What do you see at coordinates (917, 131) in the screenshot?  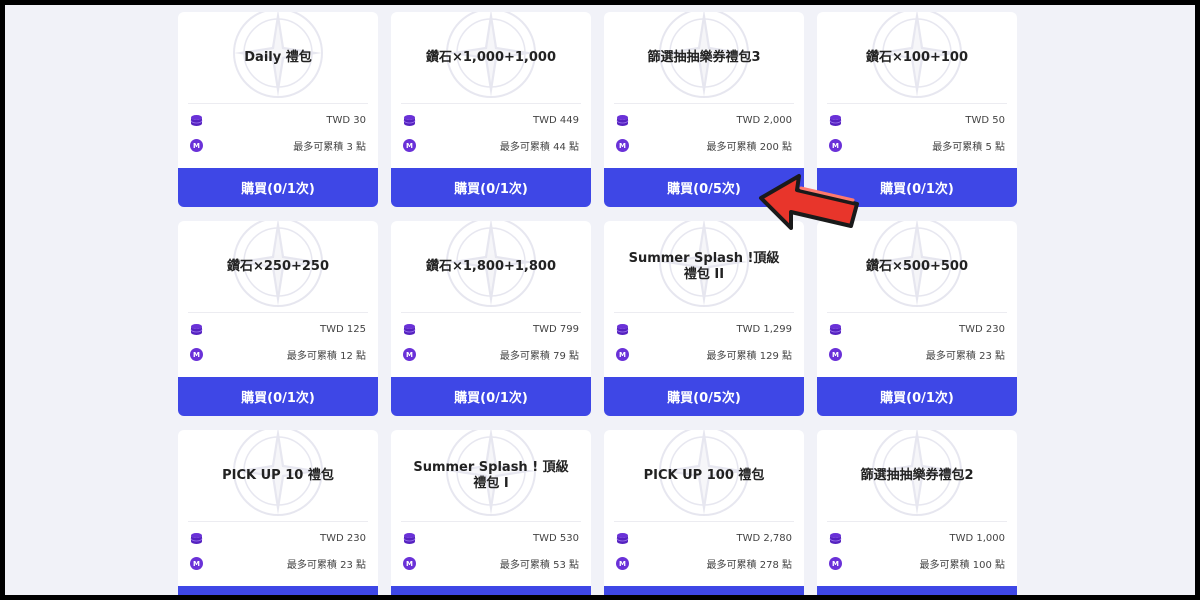 I see `card-details: TWD 50 M 最多可累積 5 點` at bounding box center [917, 131].